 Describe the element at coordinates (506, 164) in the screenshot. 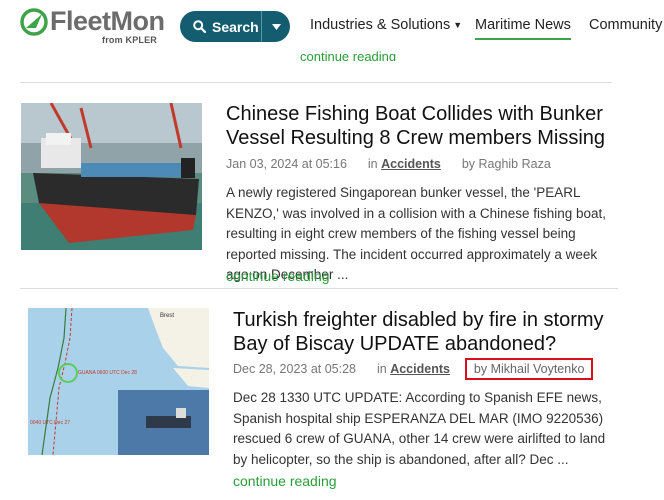

I see `article-author: by Raghib Raza` at that location.